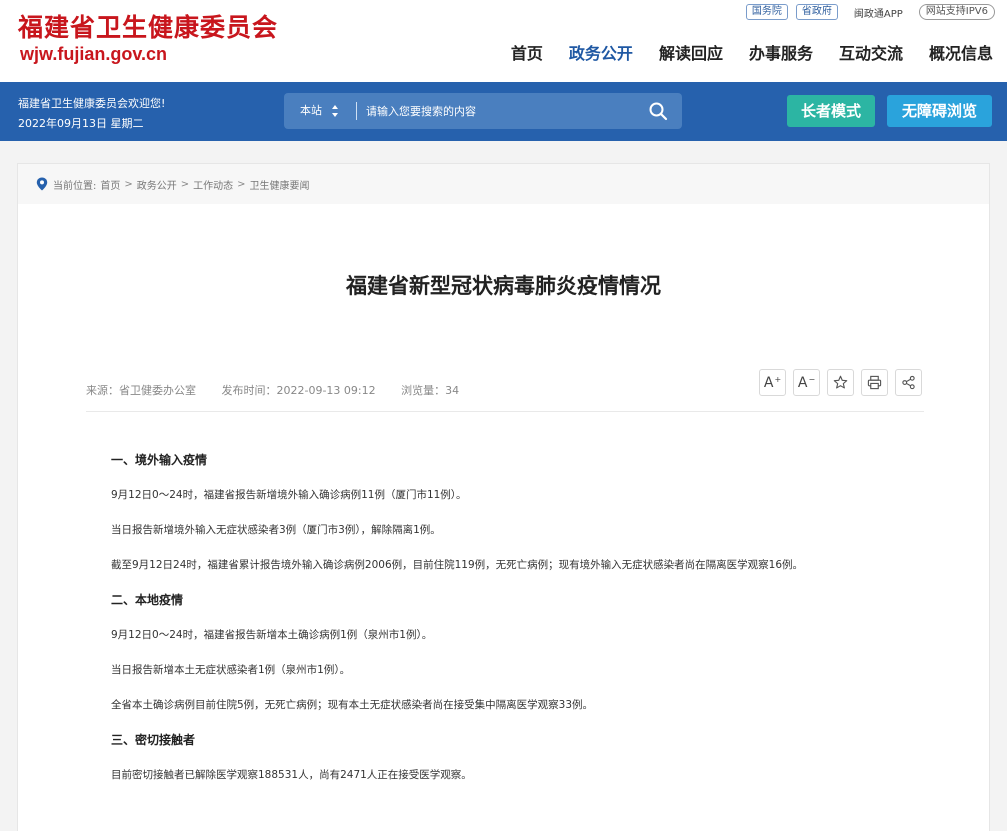 The image size is (1007, 831). What do you see at coordinates (280, 184) in the screenshot?
I see `breadcrumb-health-news: 卫生健康要闻` at bounding box center [280, 184].